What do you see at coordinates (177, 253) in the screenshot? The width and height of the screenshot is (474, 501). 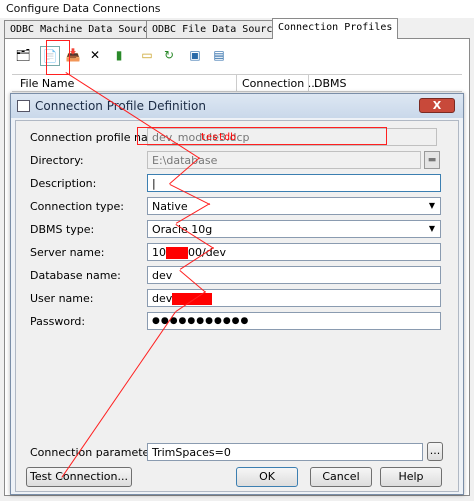 I see `redaction-mark` at bounding box center [177, 253].